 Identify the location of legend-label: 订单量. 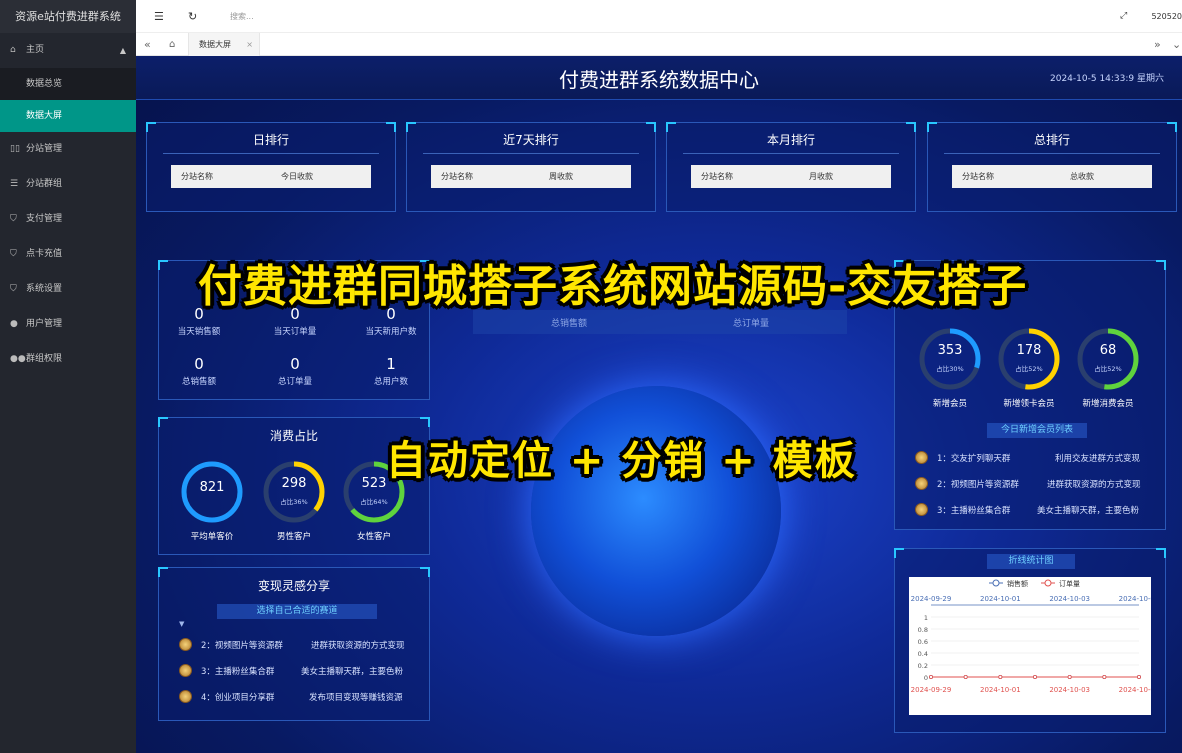
(1069, 583).